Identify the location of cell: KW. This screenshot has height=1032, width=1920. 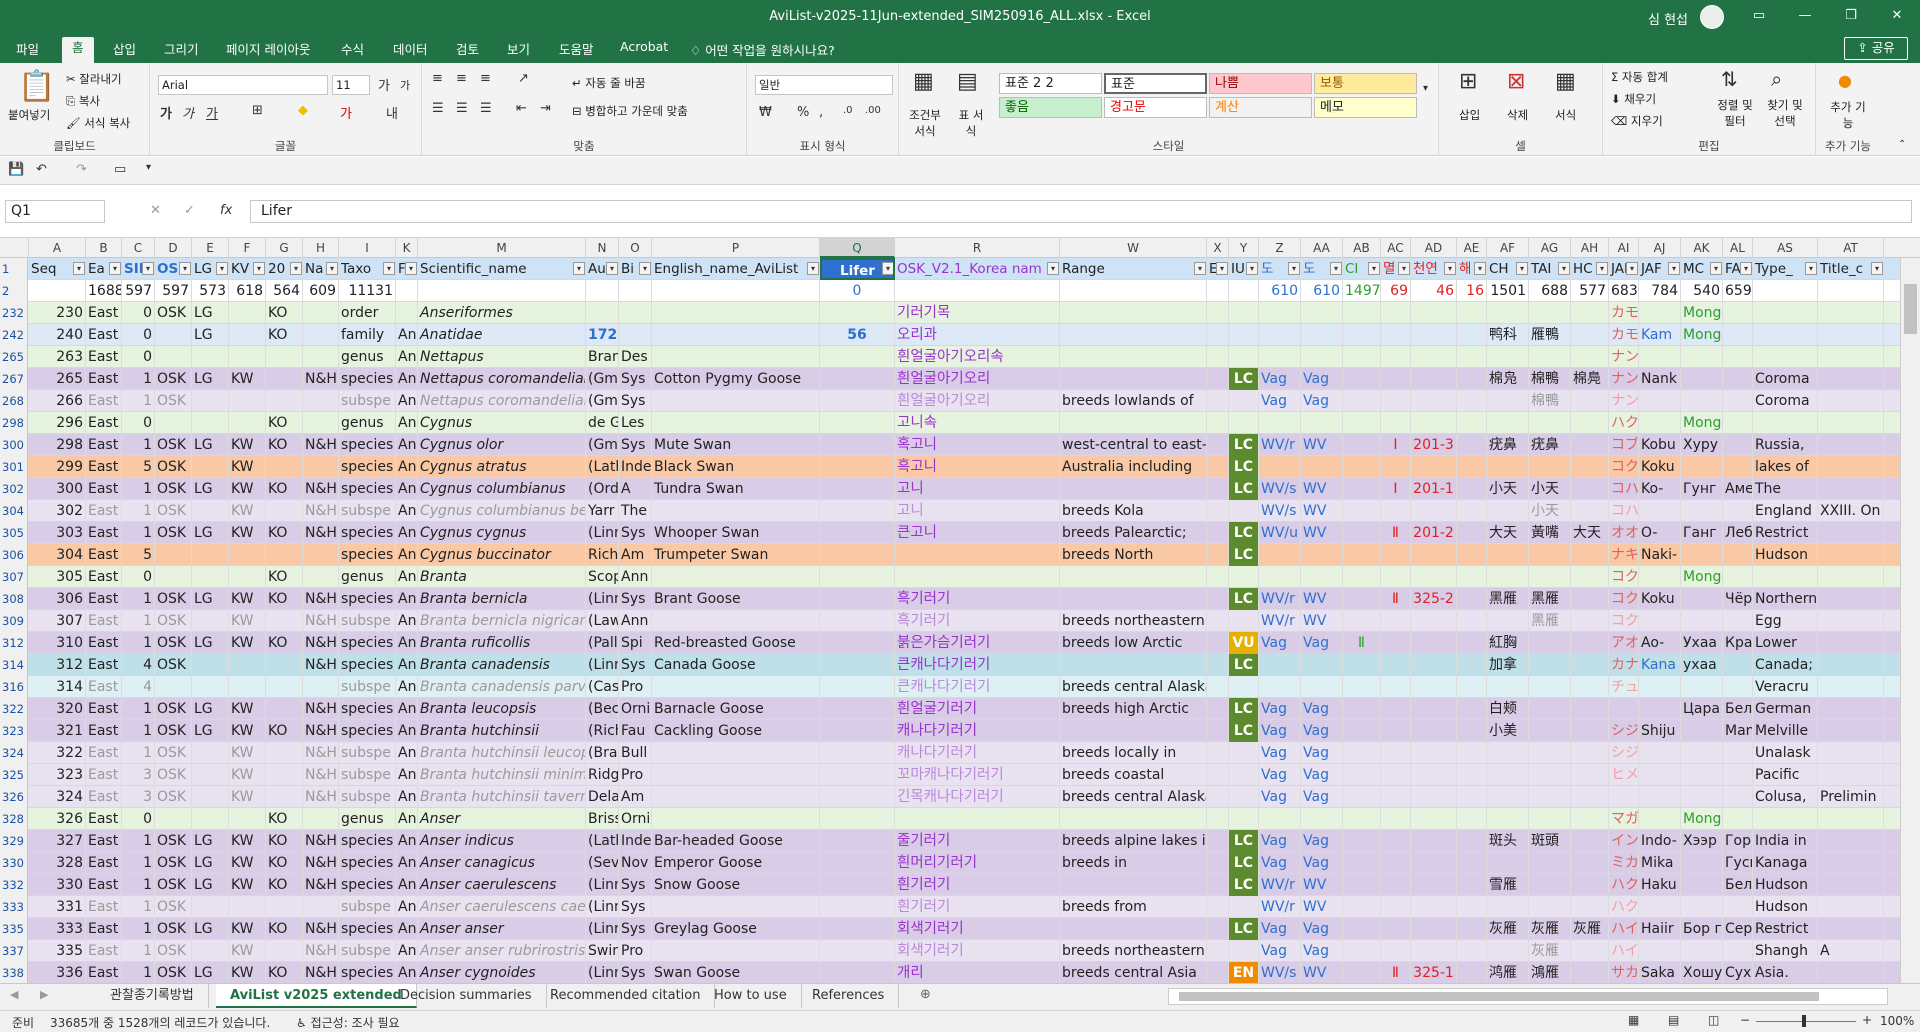
(247, 731).